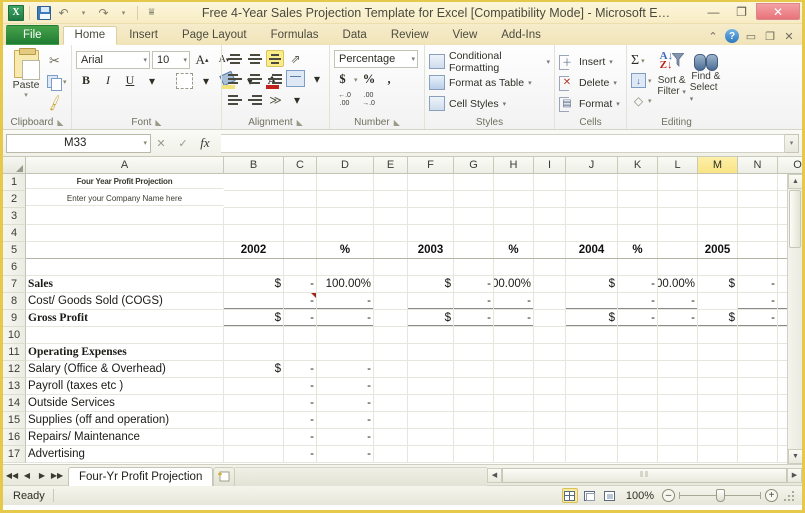  Describe the element at coordinates (790, 165) in the screenshot. I see `column-header-o: O` at that location.